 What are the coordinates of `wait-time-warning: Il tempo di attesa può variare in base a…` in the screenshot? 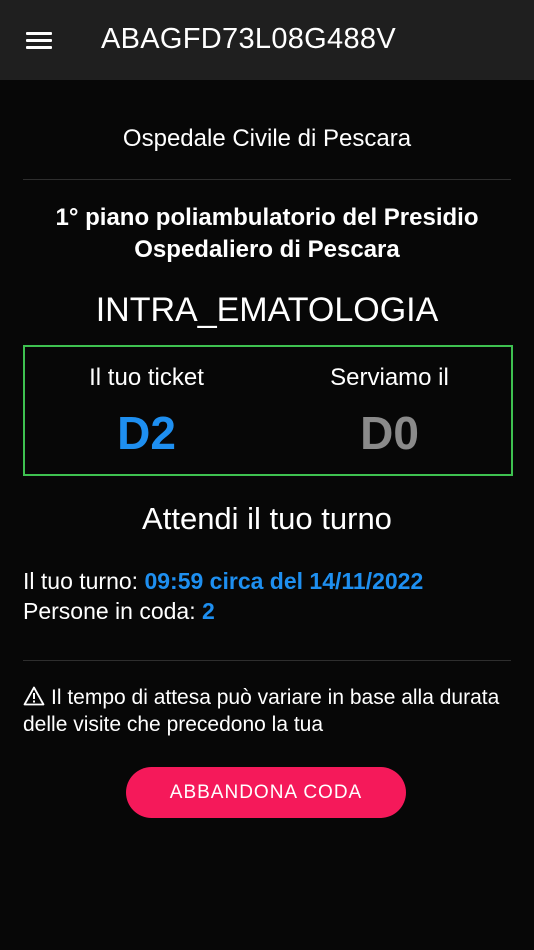 It's located at (263, 711).